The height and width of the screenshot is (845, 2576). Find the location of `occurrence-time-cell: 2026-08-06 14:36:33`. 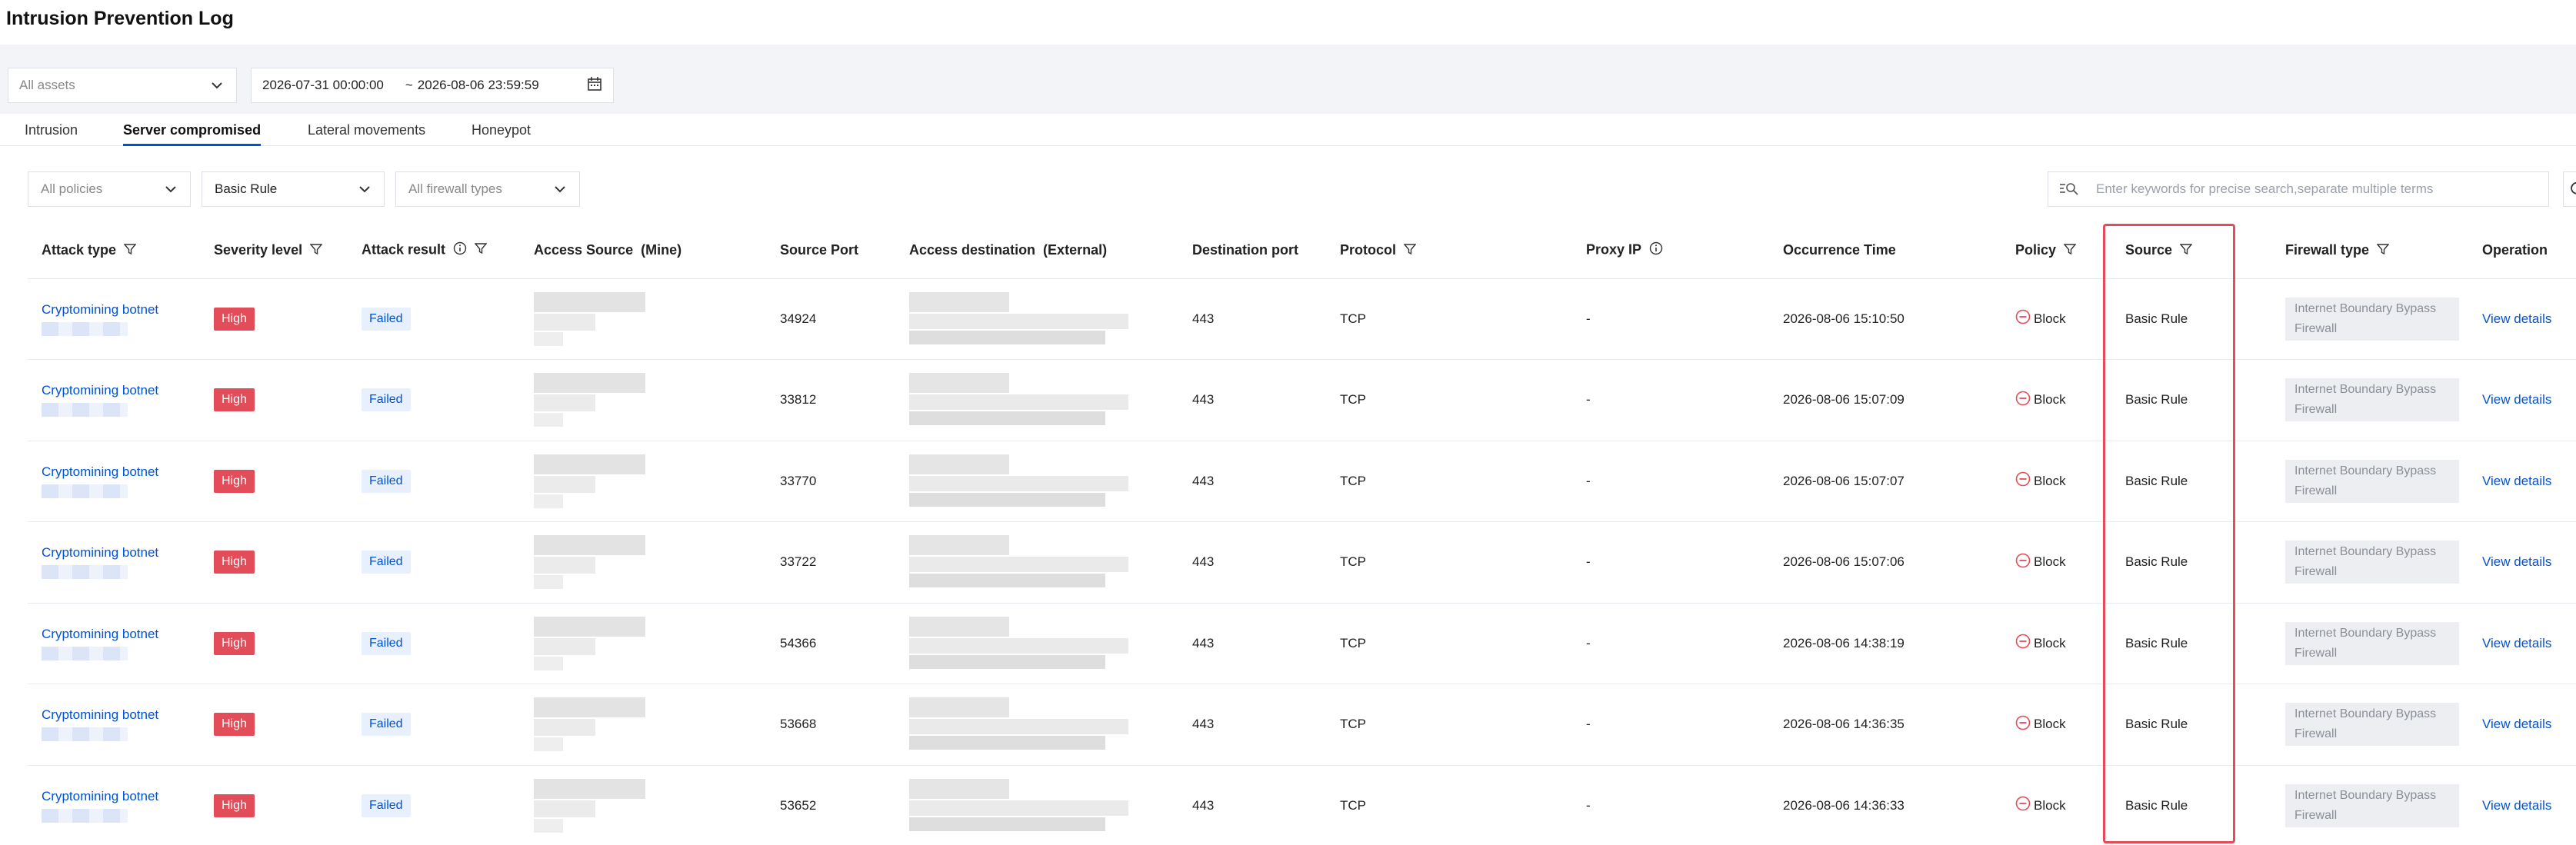

occurrence-time-cell: 2026-08-06 14:36:33 is located at coordinates (1885, 805).